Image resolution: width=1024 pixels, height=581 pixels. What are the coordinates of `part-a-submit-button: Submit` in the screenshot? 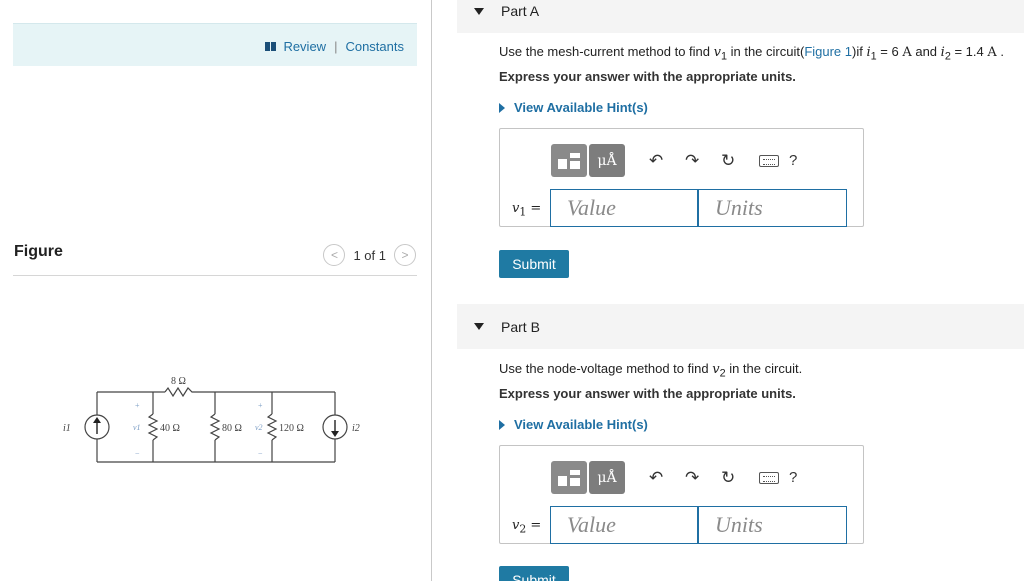 It's located at (534, 264).